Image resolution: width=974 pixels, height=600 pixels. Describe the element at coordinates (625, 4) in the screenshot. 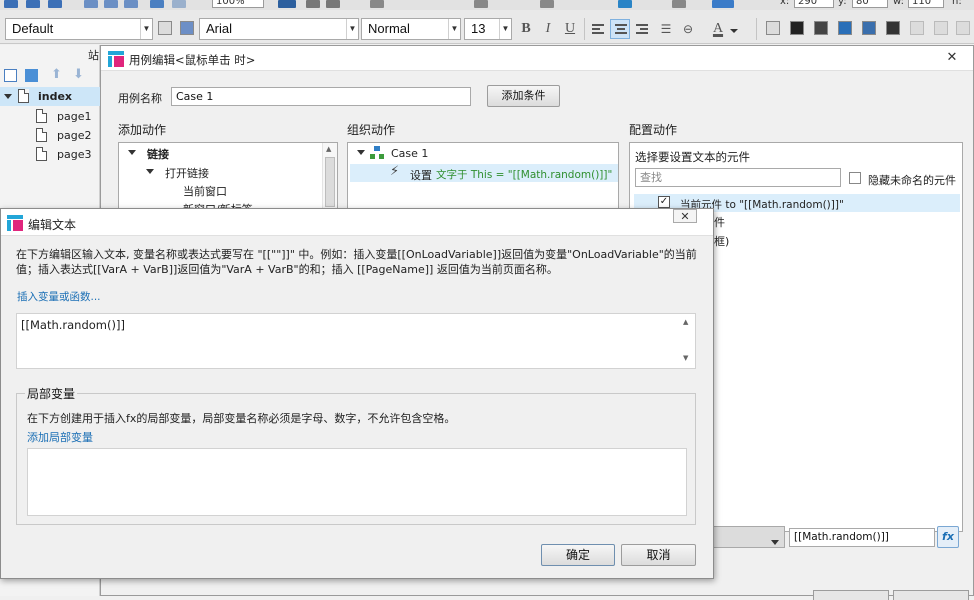

I see `fill-icon` at that location.